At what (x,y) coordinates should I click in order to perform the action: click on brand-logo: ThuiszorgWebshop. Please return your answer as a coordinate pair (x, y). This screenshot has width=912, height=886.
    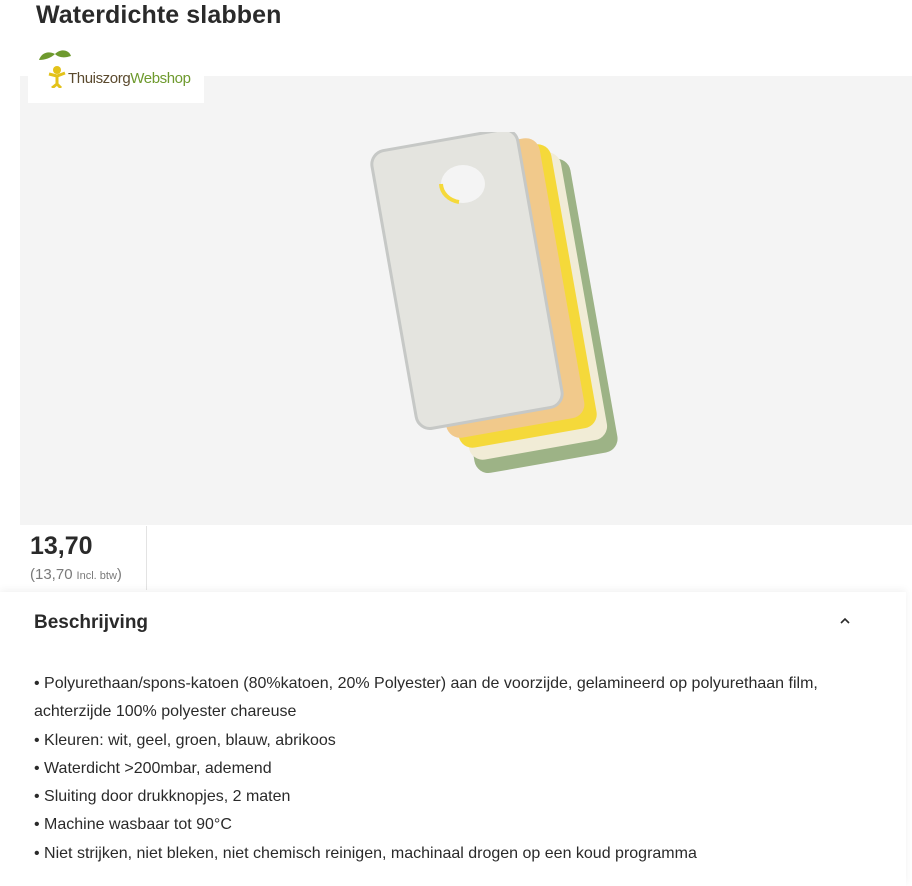
    Looking at the image, I should click on (116, 72).